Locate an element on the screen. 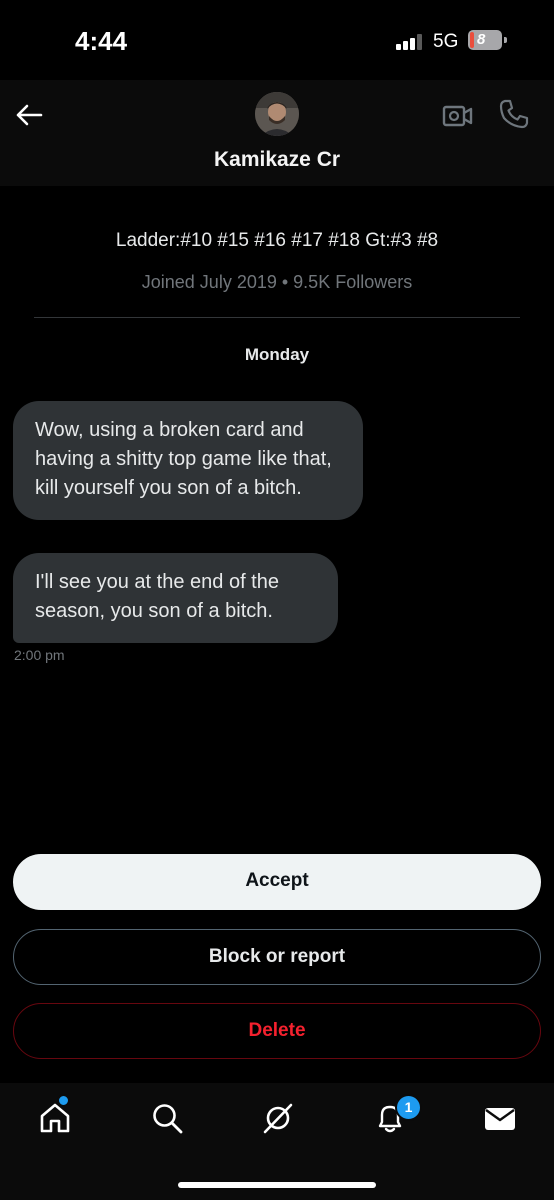  nav-home is located at coordinates (55, 1118).